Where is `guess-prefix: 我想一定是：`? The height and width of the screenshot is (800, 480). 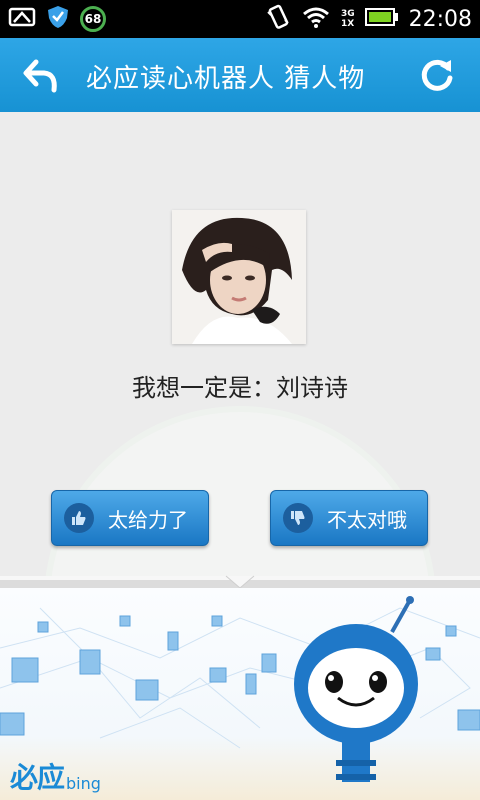 guess-prefix: 我想一定是： is located at coordinates (204, 388).